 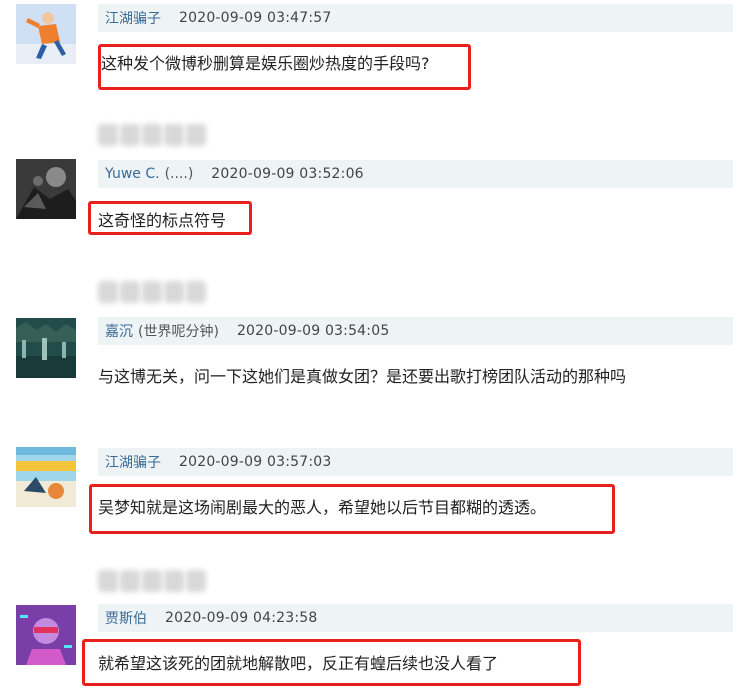 I want to click on comment-meta: 江湖骗子 2020-09-09 03:47:57, so click(x=415, y=18).